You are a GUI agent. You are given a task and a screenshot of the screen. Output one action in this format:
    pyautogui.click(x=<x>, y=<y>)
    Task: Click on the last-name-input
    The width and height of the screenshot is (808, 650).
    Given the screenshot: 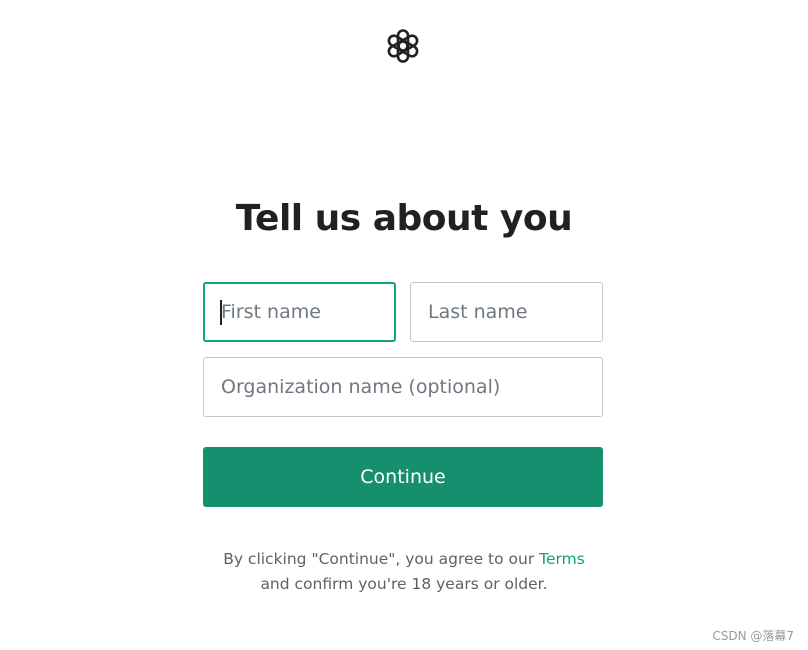 What is the action you would take?
    pyautogui.click(x=506, y=312)
    